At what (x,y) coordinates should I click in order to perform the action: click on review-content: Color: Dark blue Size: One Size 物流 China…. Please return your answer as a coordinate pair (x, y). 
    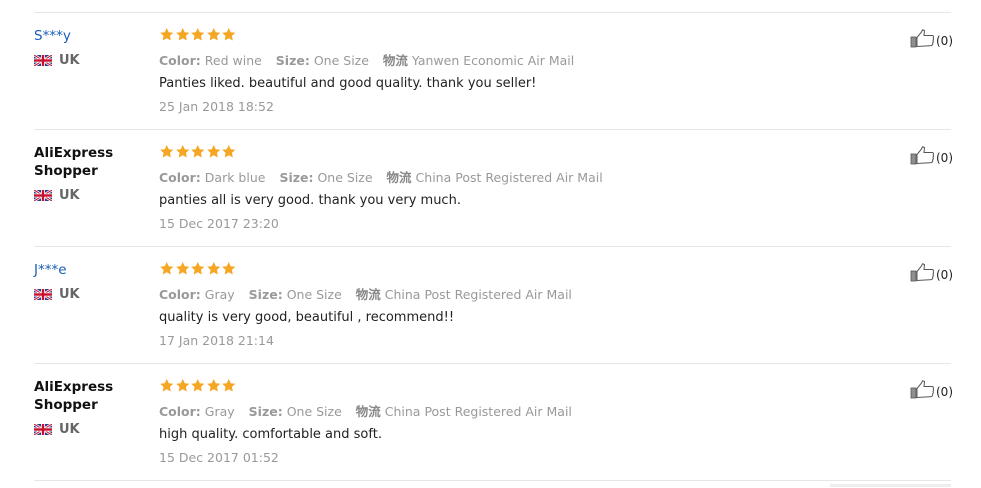
    Looking at the image, I should click on (509, 187).